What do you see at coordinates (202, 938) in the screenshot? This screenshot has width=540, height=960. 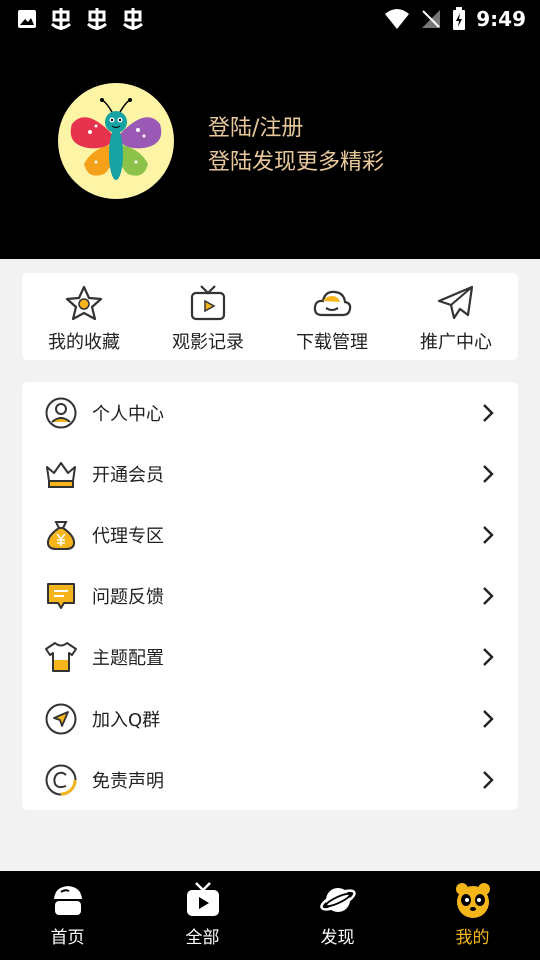 I see `tab-label: 全部` at bounding box center [202, 938].